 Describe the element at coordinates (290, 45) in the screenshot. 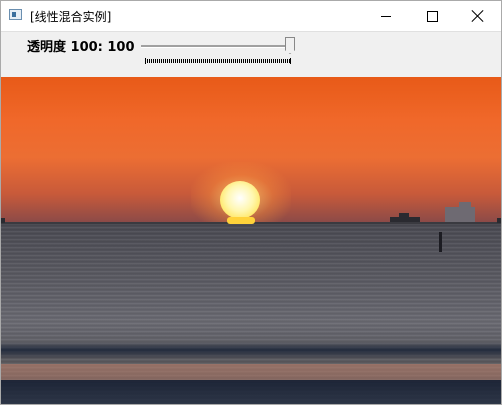

I see `trackbar-thumb` at that location.